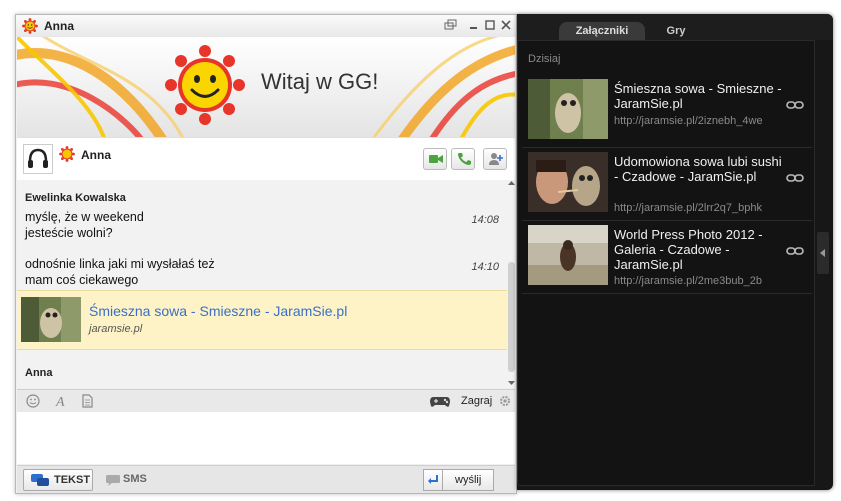 This screenshot has width=841, height=501. I want to click on contact-bar: Anna, so click(266, 159).